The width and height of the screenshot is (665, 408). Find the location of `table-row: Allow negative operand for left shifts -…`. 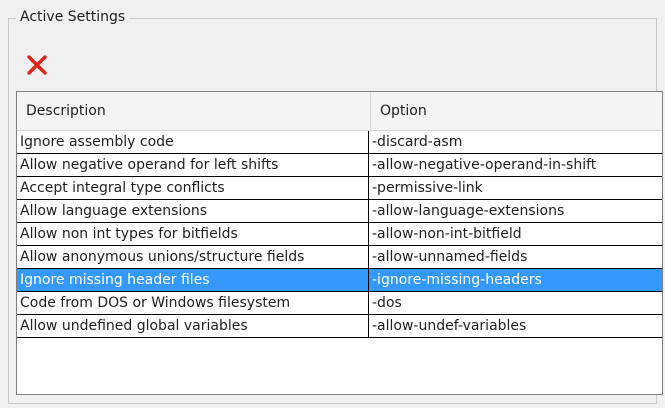

table-row: Allow negative operand for left shifts -… is located at coordinates (339, 165).